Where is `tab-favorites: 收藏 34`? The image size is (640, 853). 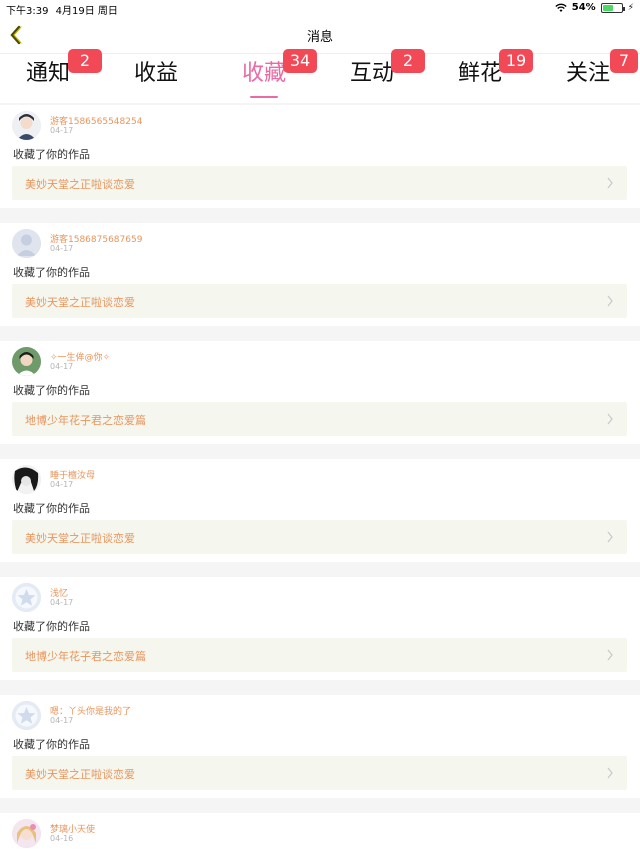 tab-favorites: 收藏 34 is located at coordinates (279, 73).